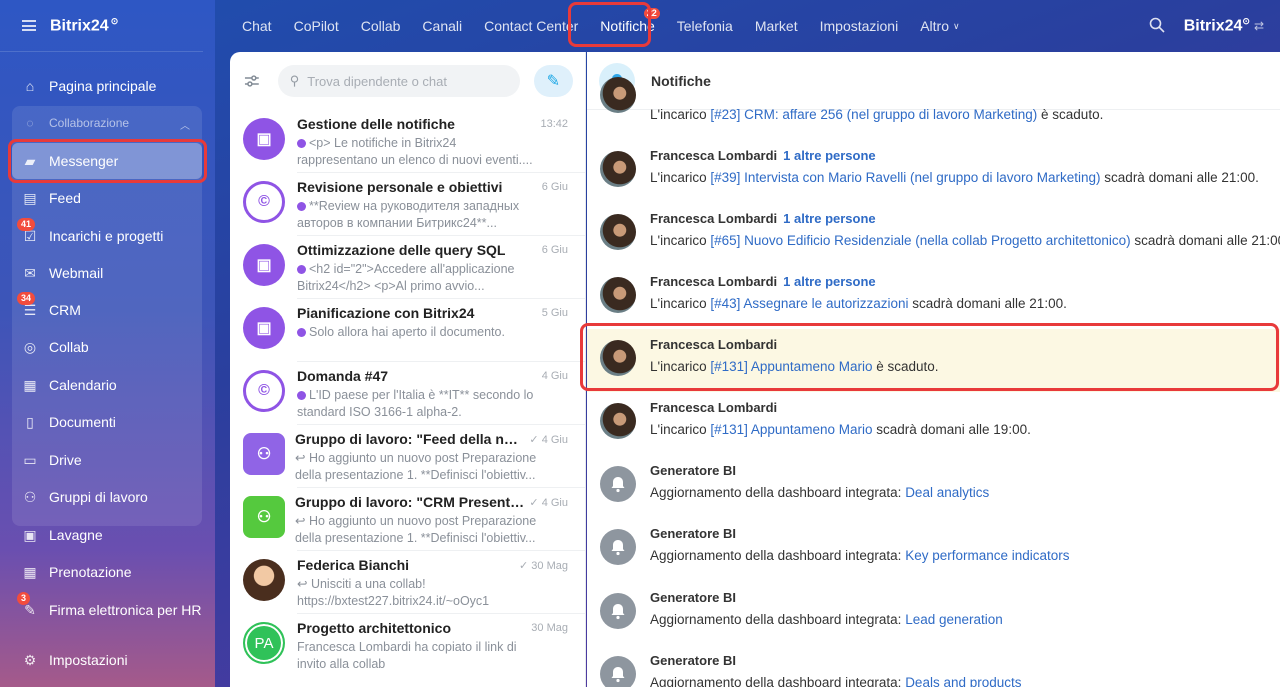 This screenshot has height=687, width=1280. What do you see at coordinates (1259, 26) in the screenshot?
I see `switch-icon: ⇄` at bounding box center [1259, 26].